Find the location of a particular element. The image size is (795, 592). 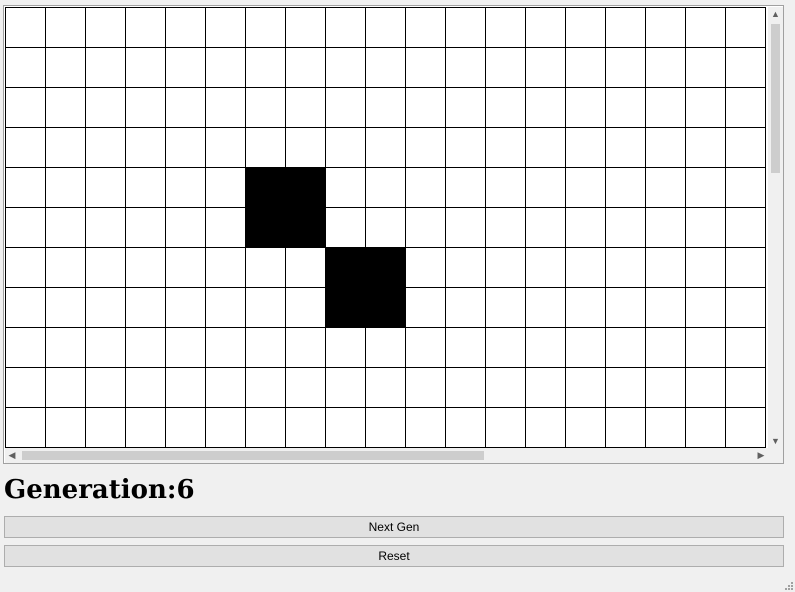

scroll-up-arrow-icon: ▲ is located at coordinates (775, 14).